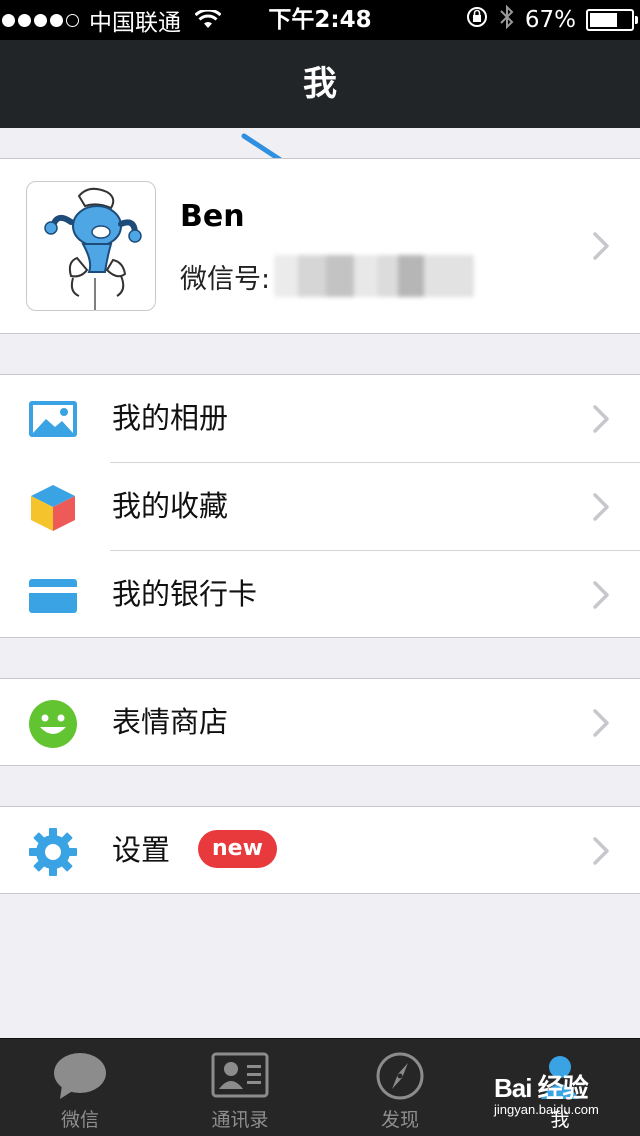  What do you see at coordinates (240, 1120) in the screenshot?
I see `tab-label: 通讯录` at bounding box center [240, 1120].